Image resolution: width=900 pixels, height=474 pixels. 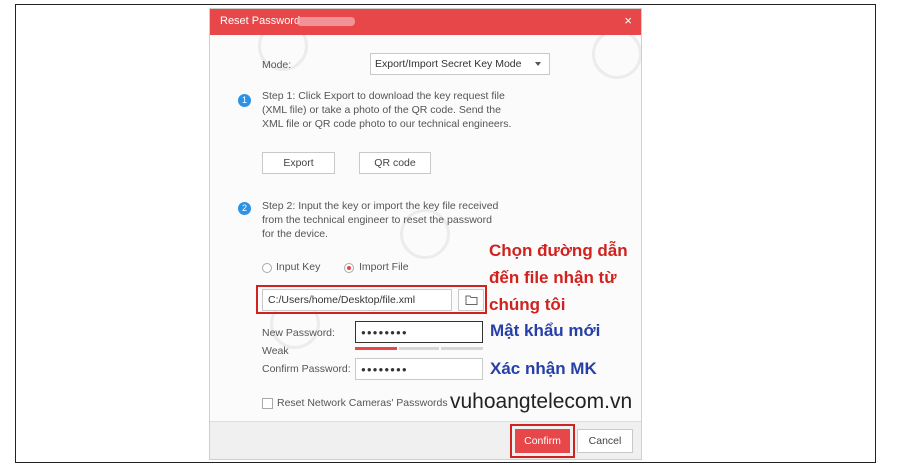 I want to click on step-1-badge: 1, so click(x=244, y=100).